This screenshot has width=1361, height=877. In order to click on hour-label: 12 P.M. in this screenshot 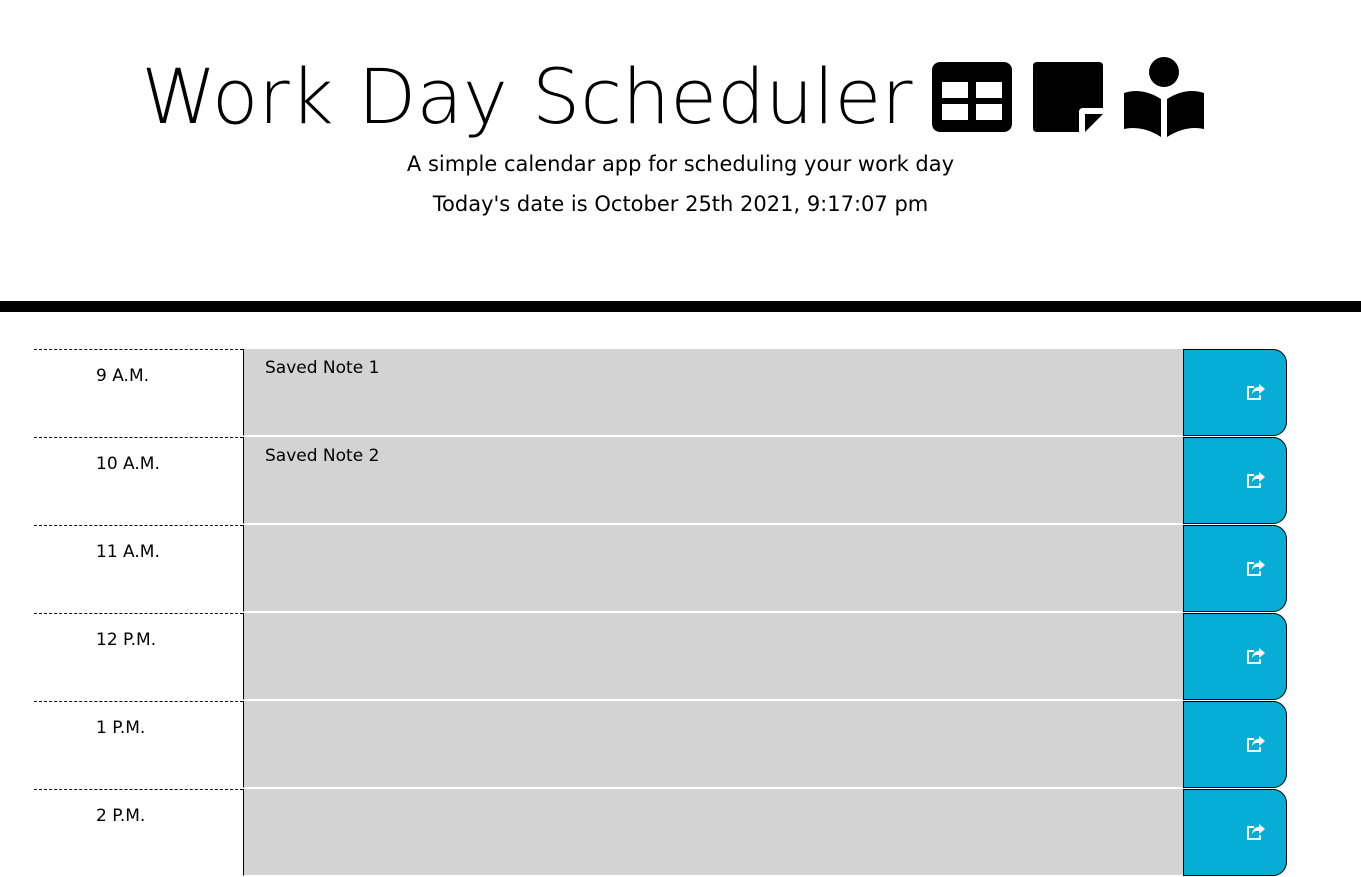, I will do `click(138, 656)`.